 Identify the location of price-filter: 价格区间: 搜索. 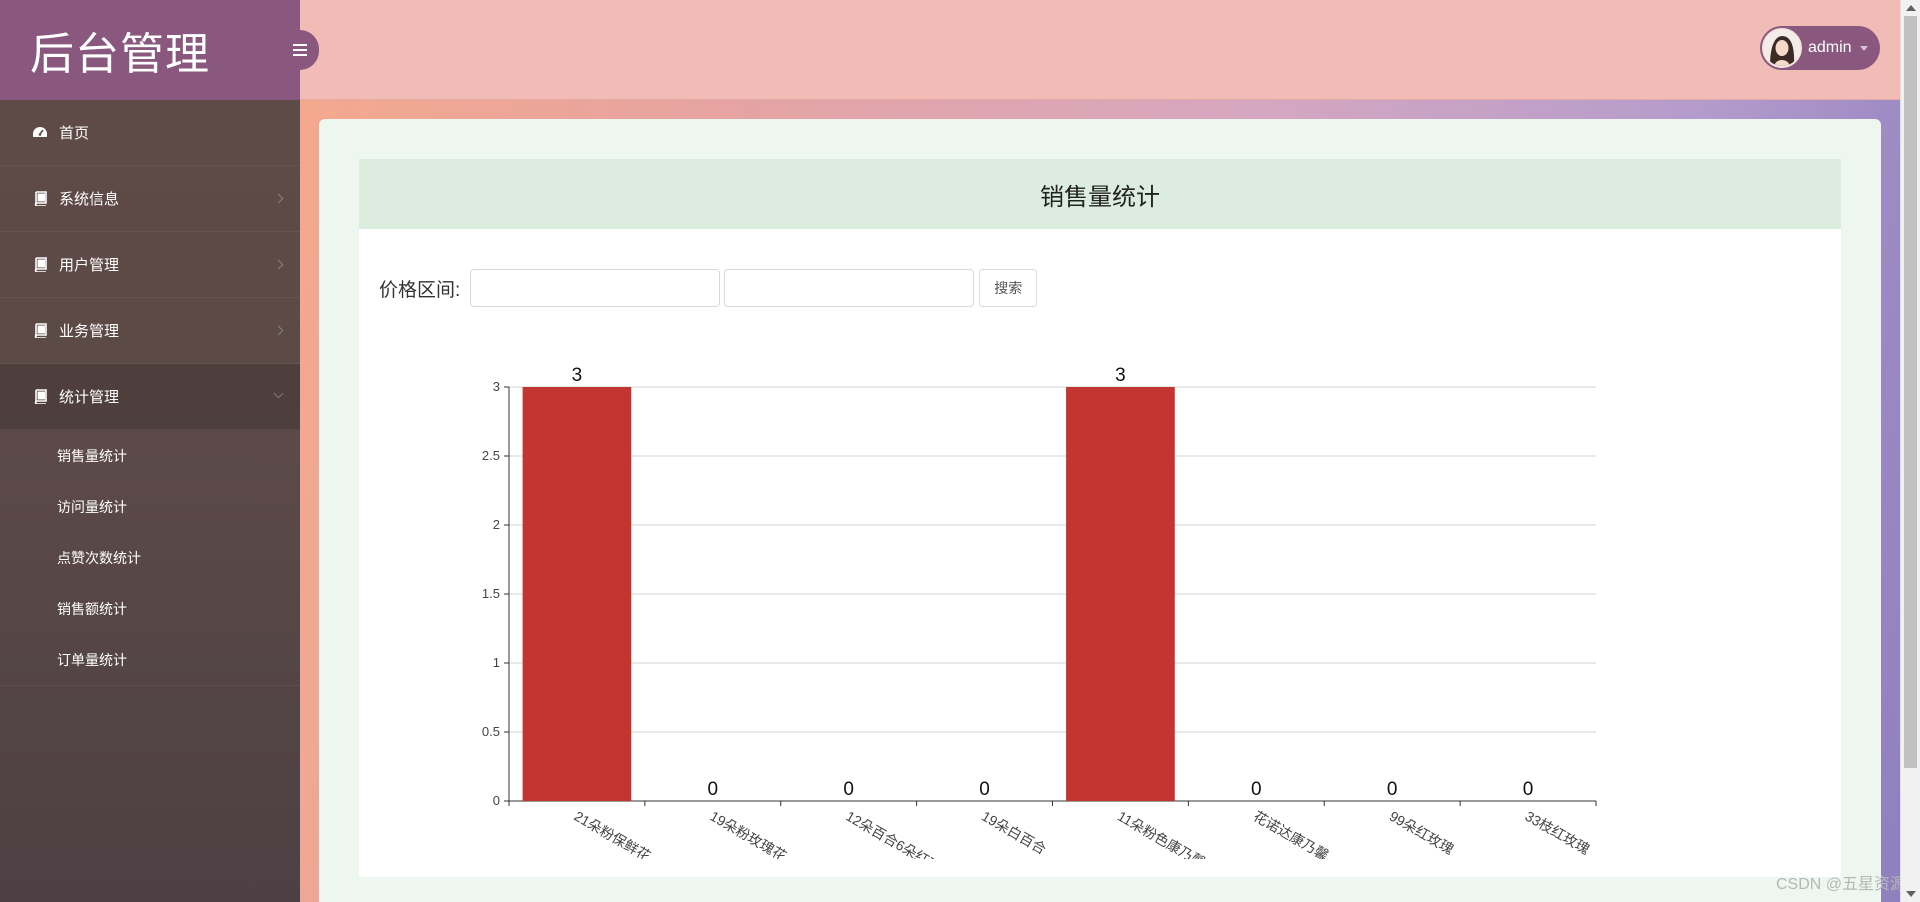
(708, 288).